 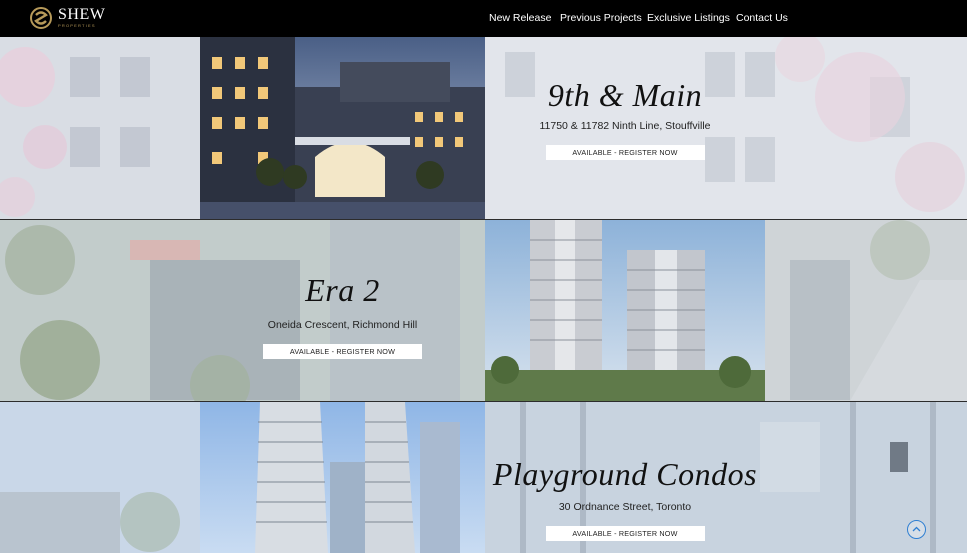 What do you see at coordinates (762, 18) in the screenshot?
I see `nav-contact-us: Contact Us` at bounding box center [762, 18].